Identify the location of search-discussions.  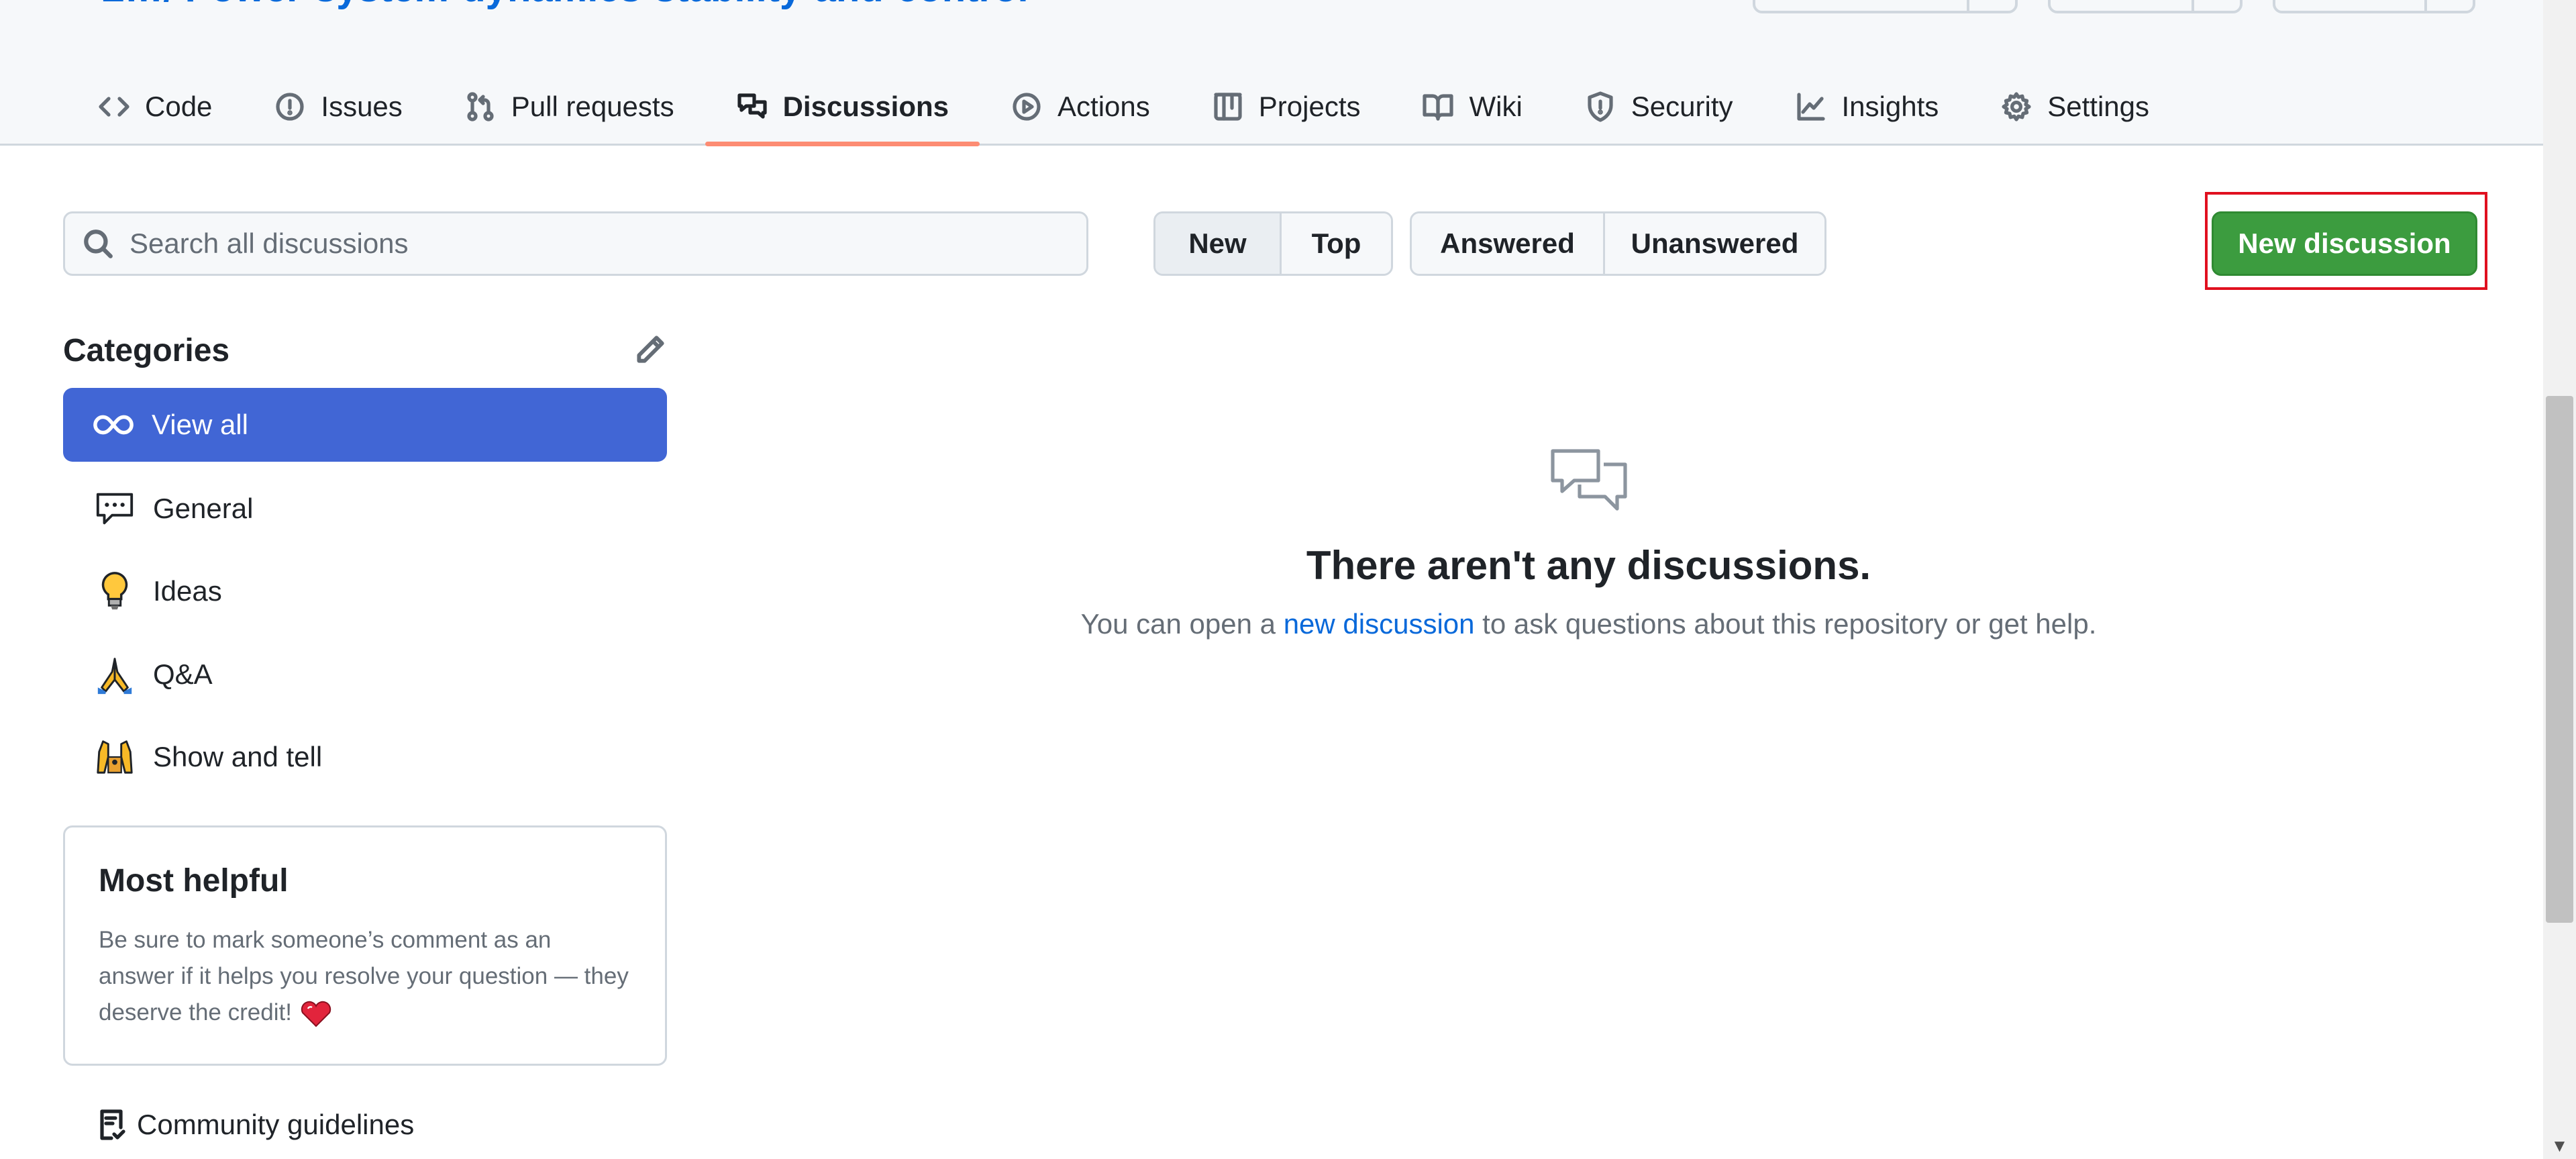
(575, 243).